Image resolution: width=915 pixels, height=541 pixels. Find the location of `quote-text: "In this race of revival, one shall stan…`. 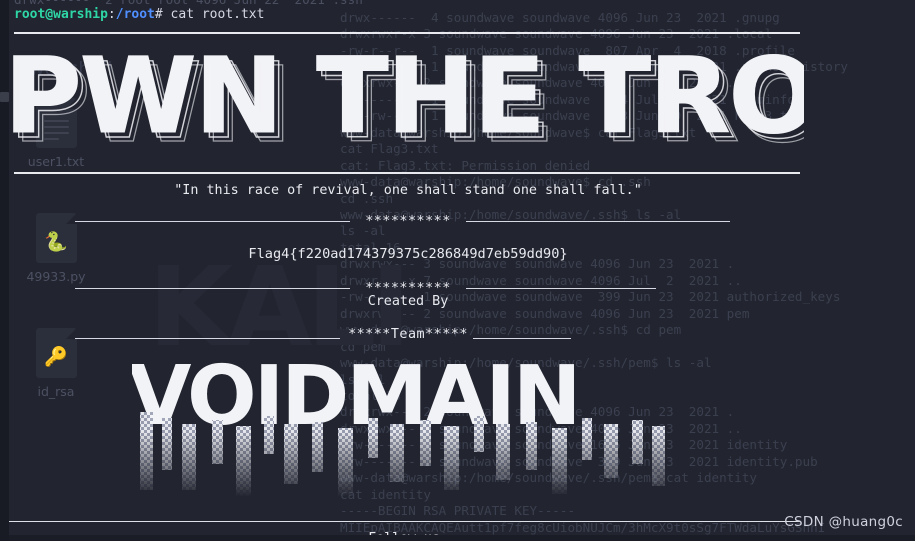

quote-text: "In this race of revival, one shall stan… is located at coordinates (408, 190).